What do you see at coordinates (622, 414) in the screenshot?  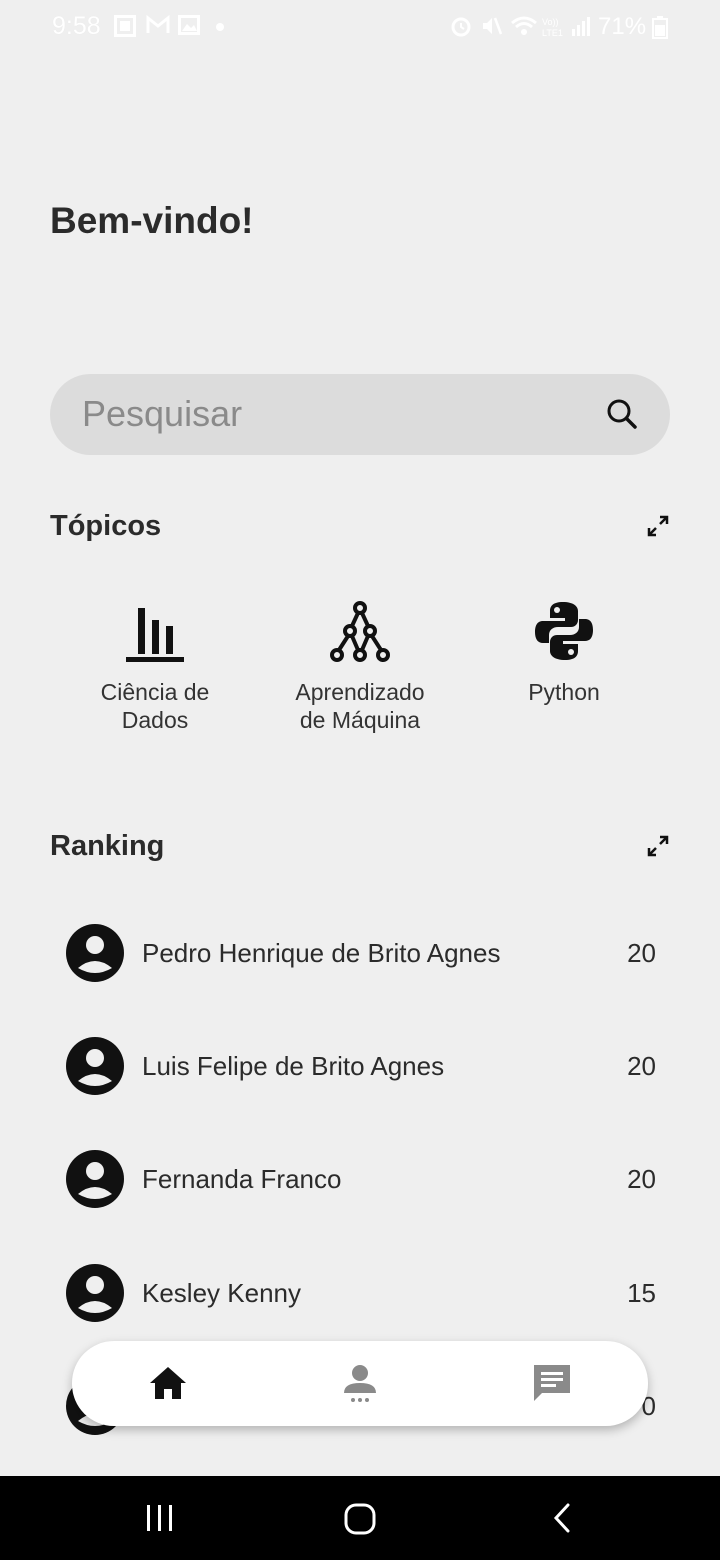 I see `search-icon` at bounding box center [622, 414].